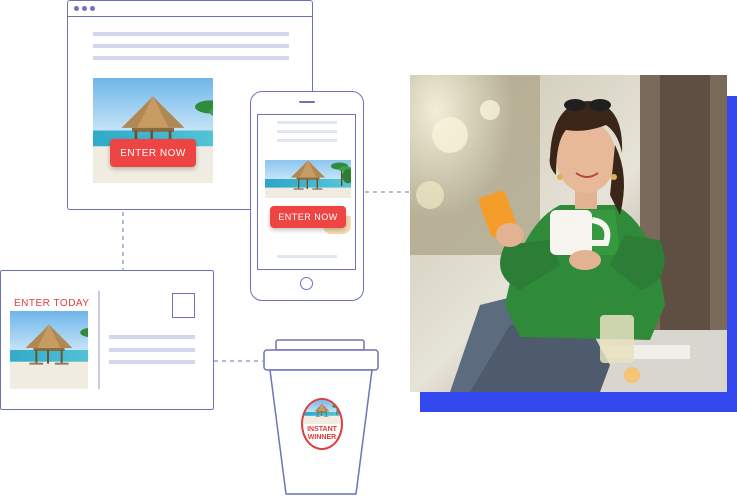  What do you see at coordinates (322, 429) in the screenshot?
I see `badge-line1: INSTANT` at bounding box center [322, 429].